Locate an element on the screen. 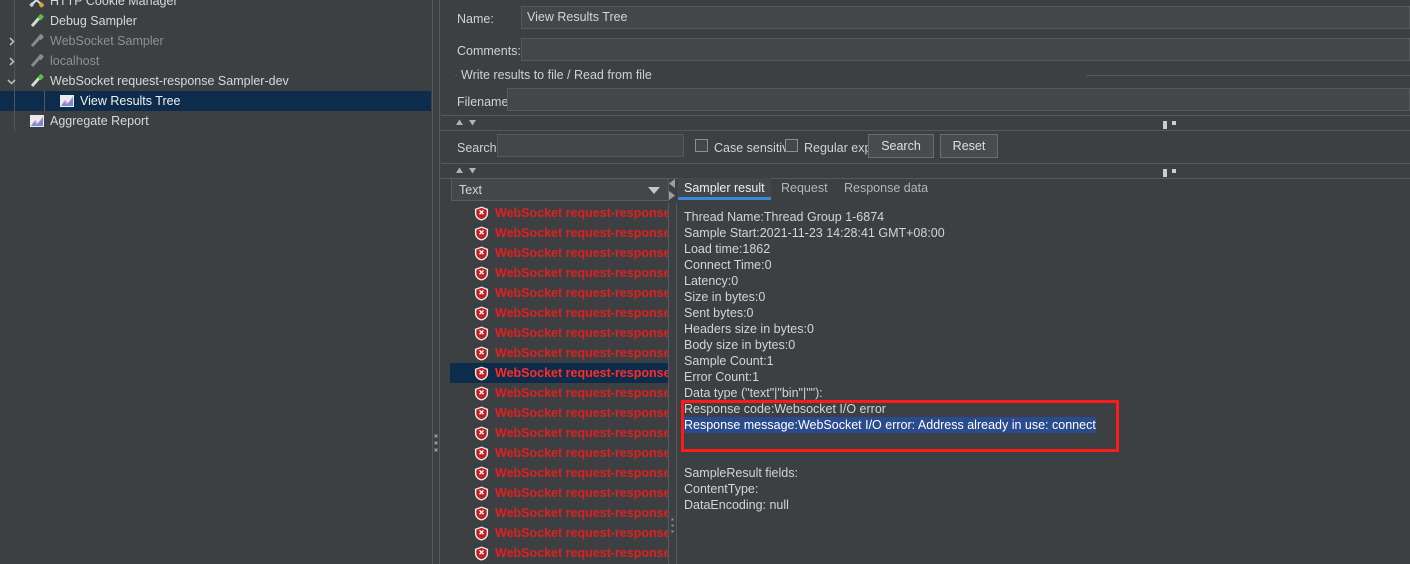  splitter-grip is located at coordinates (436, 444).